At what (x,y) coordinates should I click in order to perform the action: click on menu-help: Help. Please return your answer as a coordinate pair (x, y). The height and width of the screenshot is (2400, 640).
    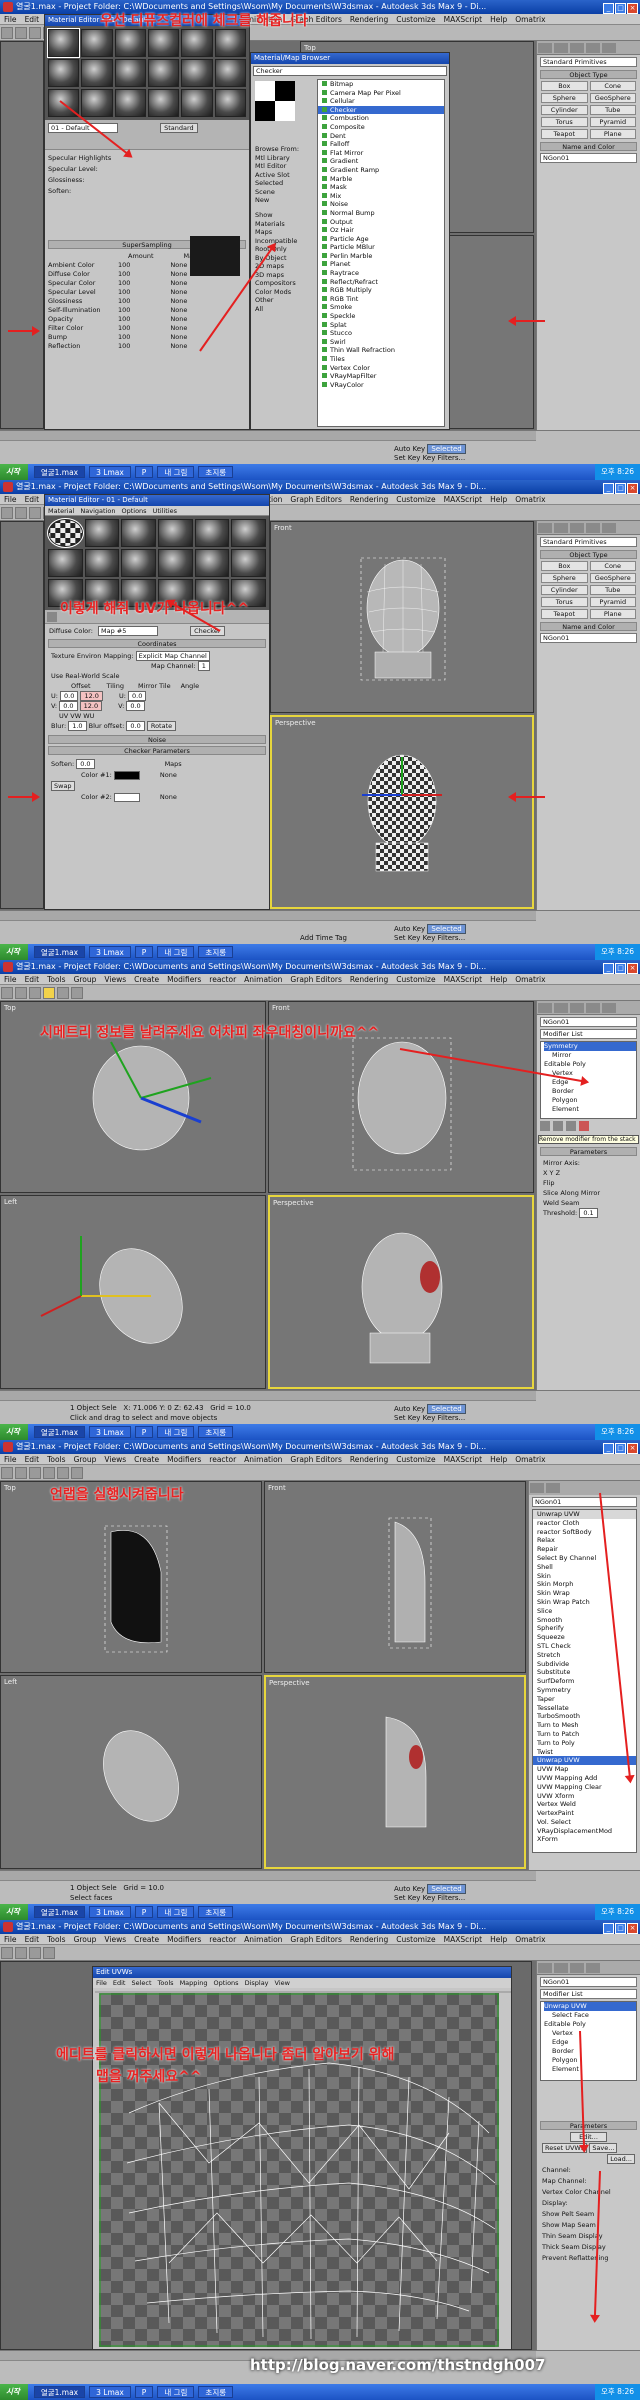
    Looking at the image, I should click on (498, 1939).